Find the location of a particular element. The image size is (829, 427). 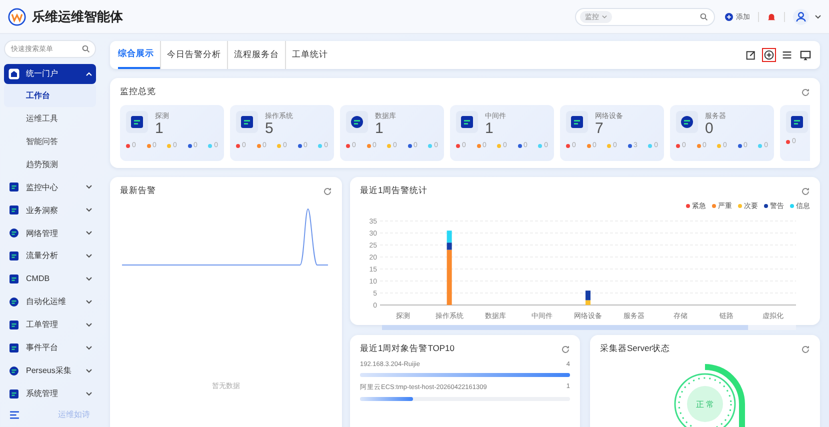

menu-item: 事件平台 is located at coordinates (50, 348).